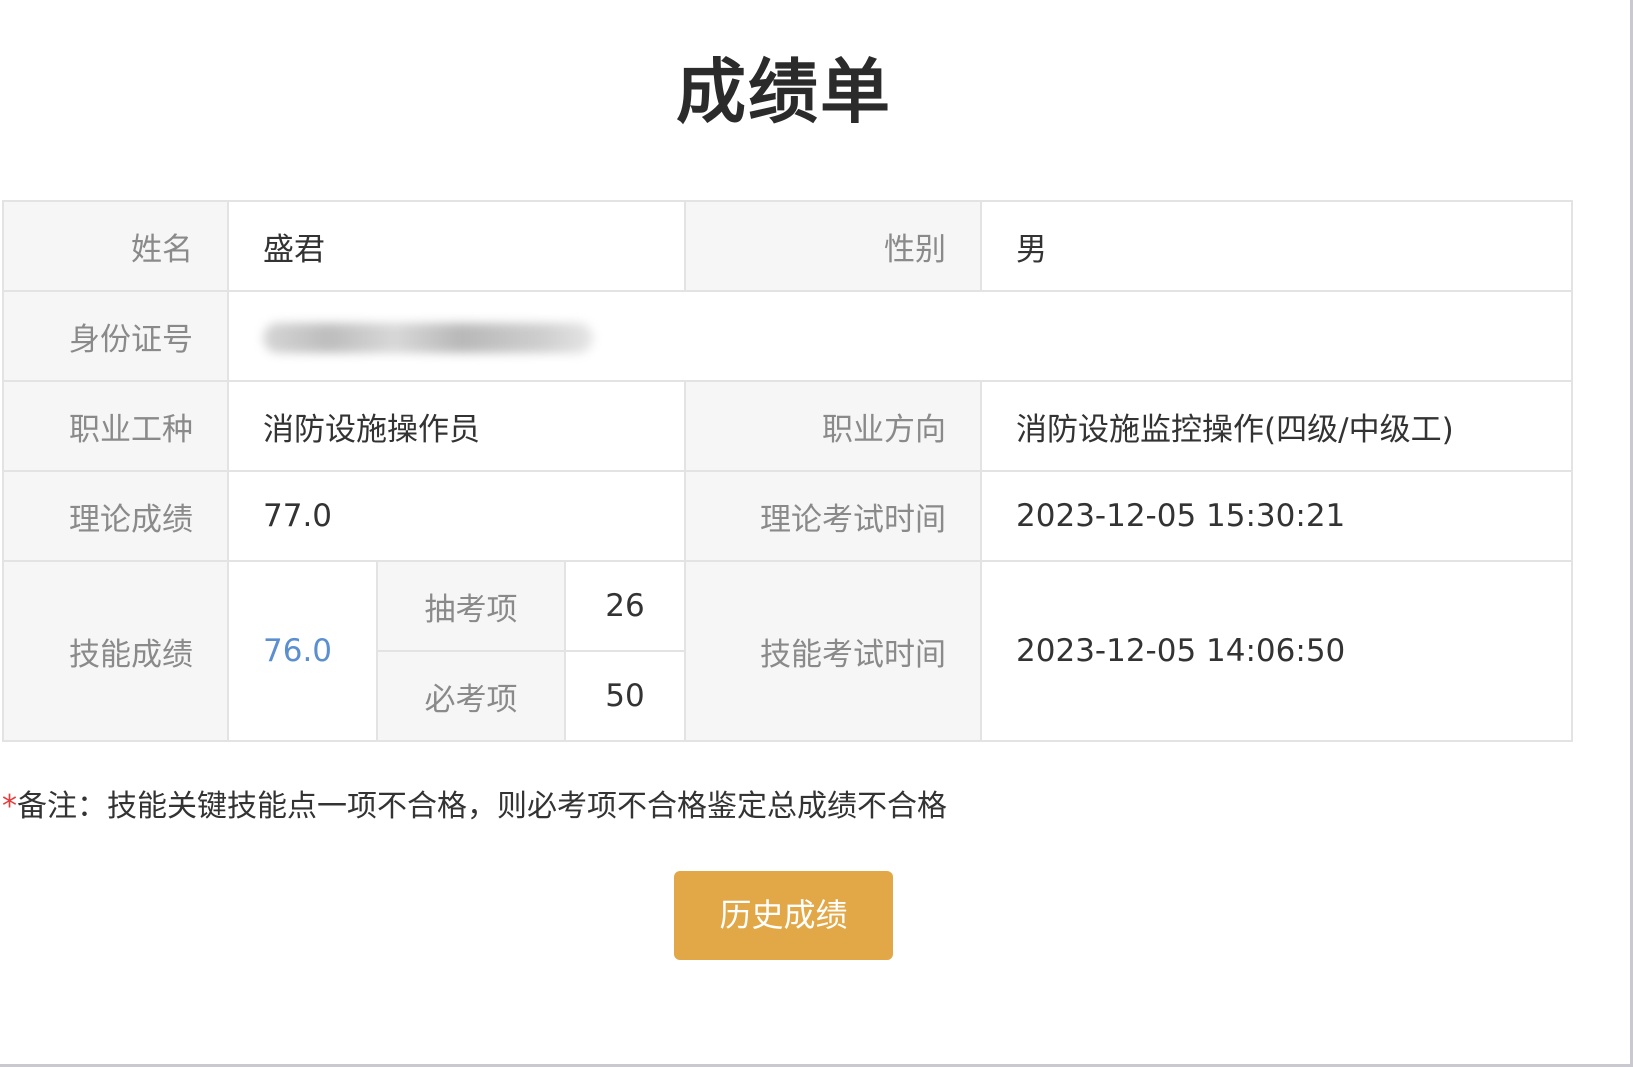 This screenshot has width=1633, height=1067. What do you see at coordinates (456, 516) in the screenshot?
I see `theory-score-value: 77.0` at bounding box center [456, 516].